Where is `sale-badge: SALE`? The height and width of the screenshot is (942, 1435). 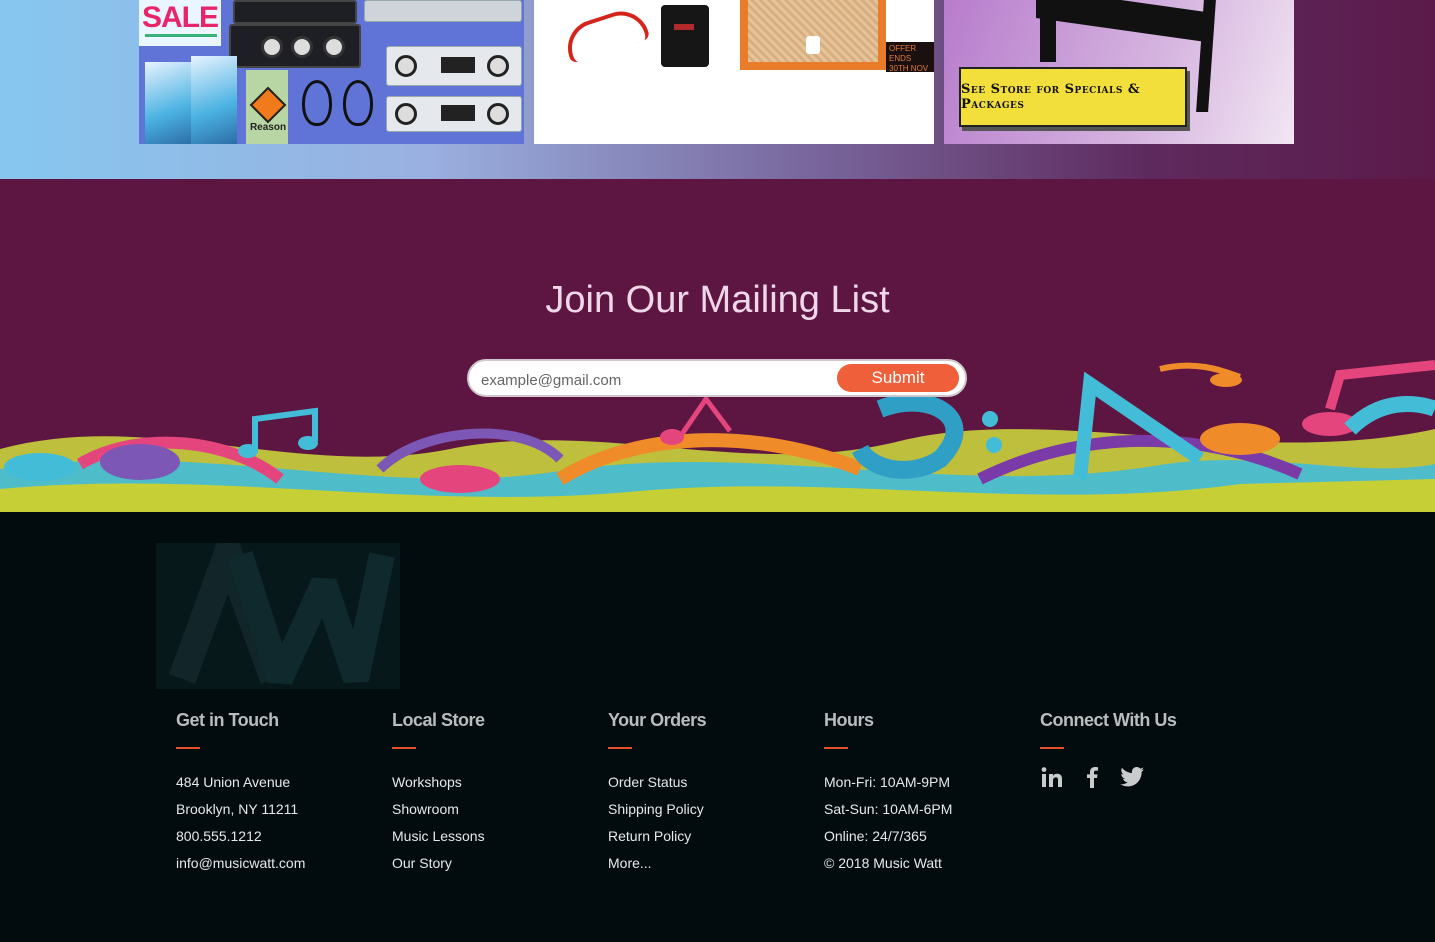 sale-badge: SALE is located at coordinates (180, 23).